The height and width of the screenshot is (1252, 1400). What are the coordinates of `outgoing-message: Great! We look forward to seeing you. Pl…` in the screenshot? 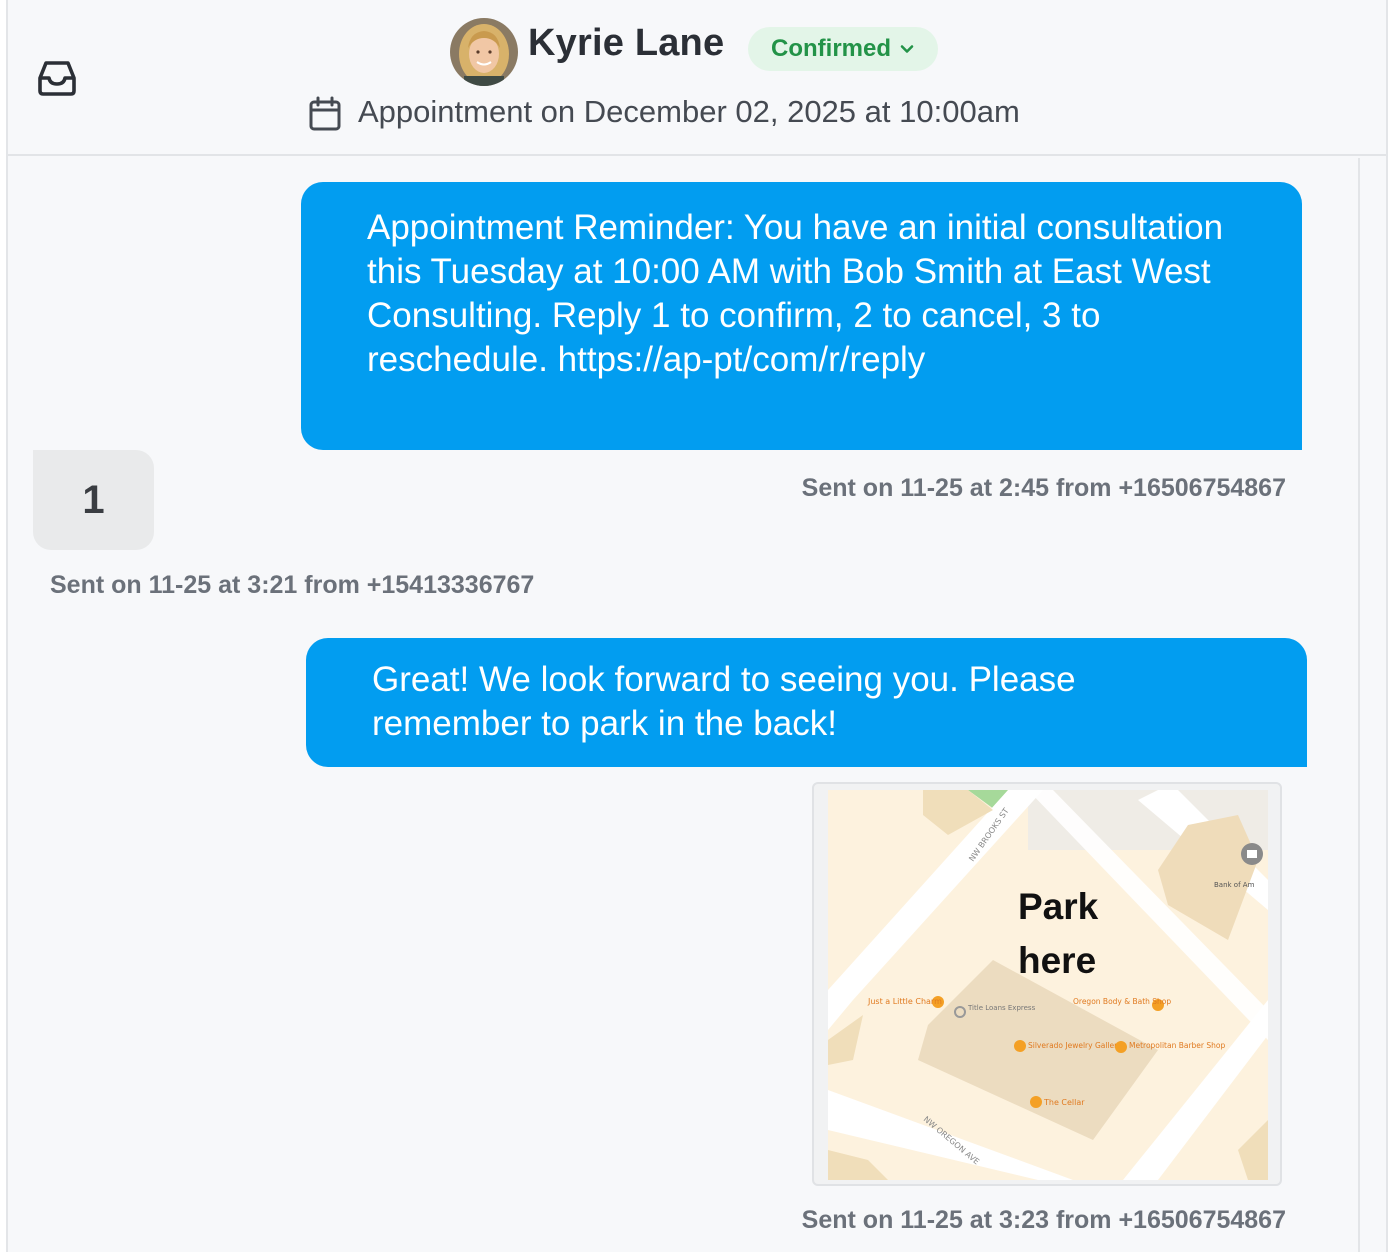 It's located at (806, 702).